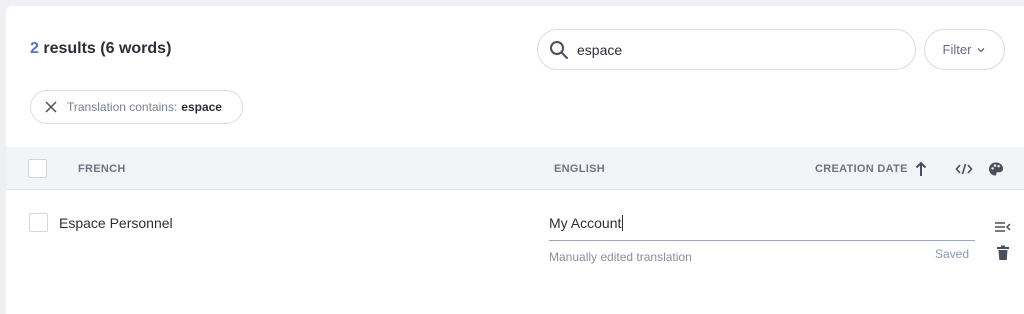 This screenshot has width=1024, height=314. I want to click on select-all-checkbox, so click(37, 168).